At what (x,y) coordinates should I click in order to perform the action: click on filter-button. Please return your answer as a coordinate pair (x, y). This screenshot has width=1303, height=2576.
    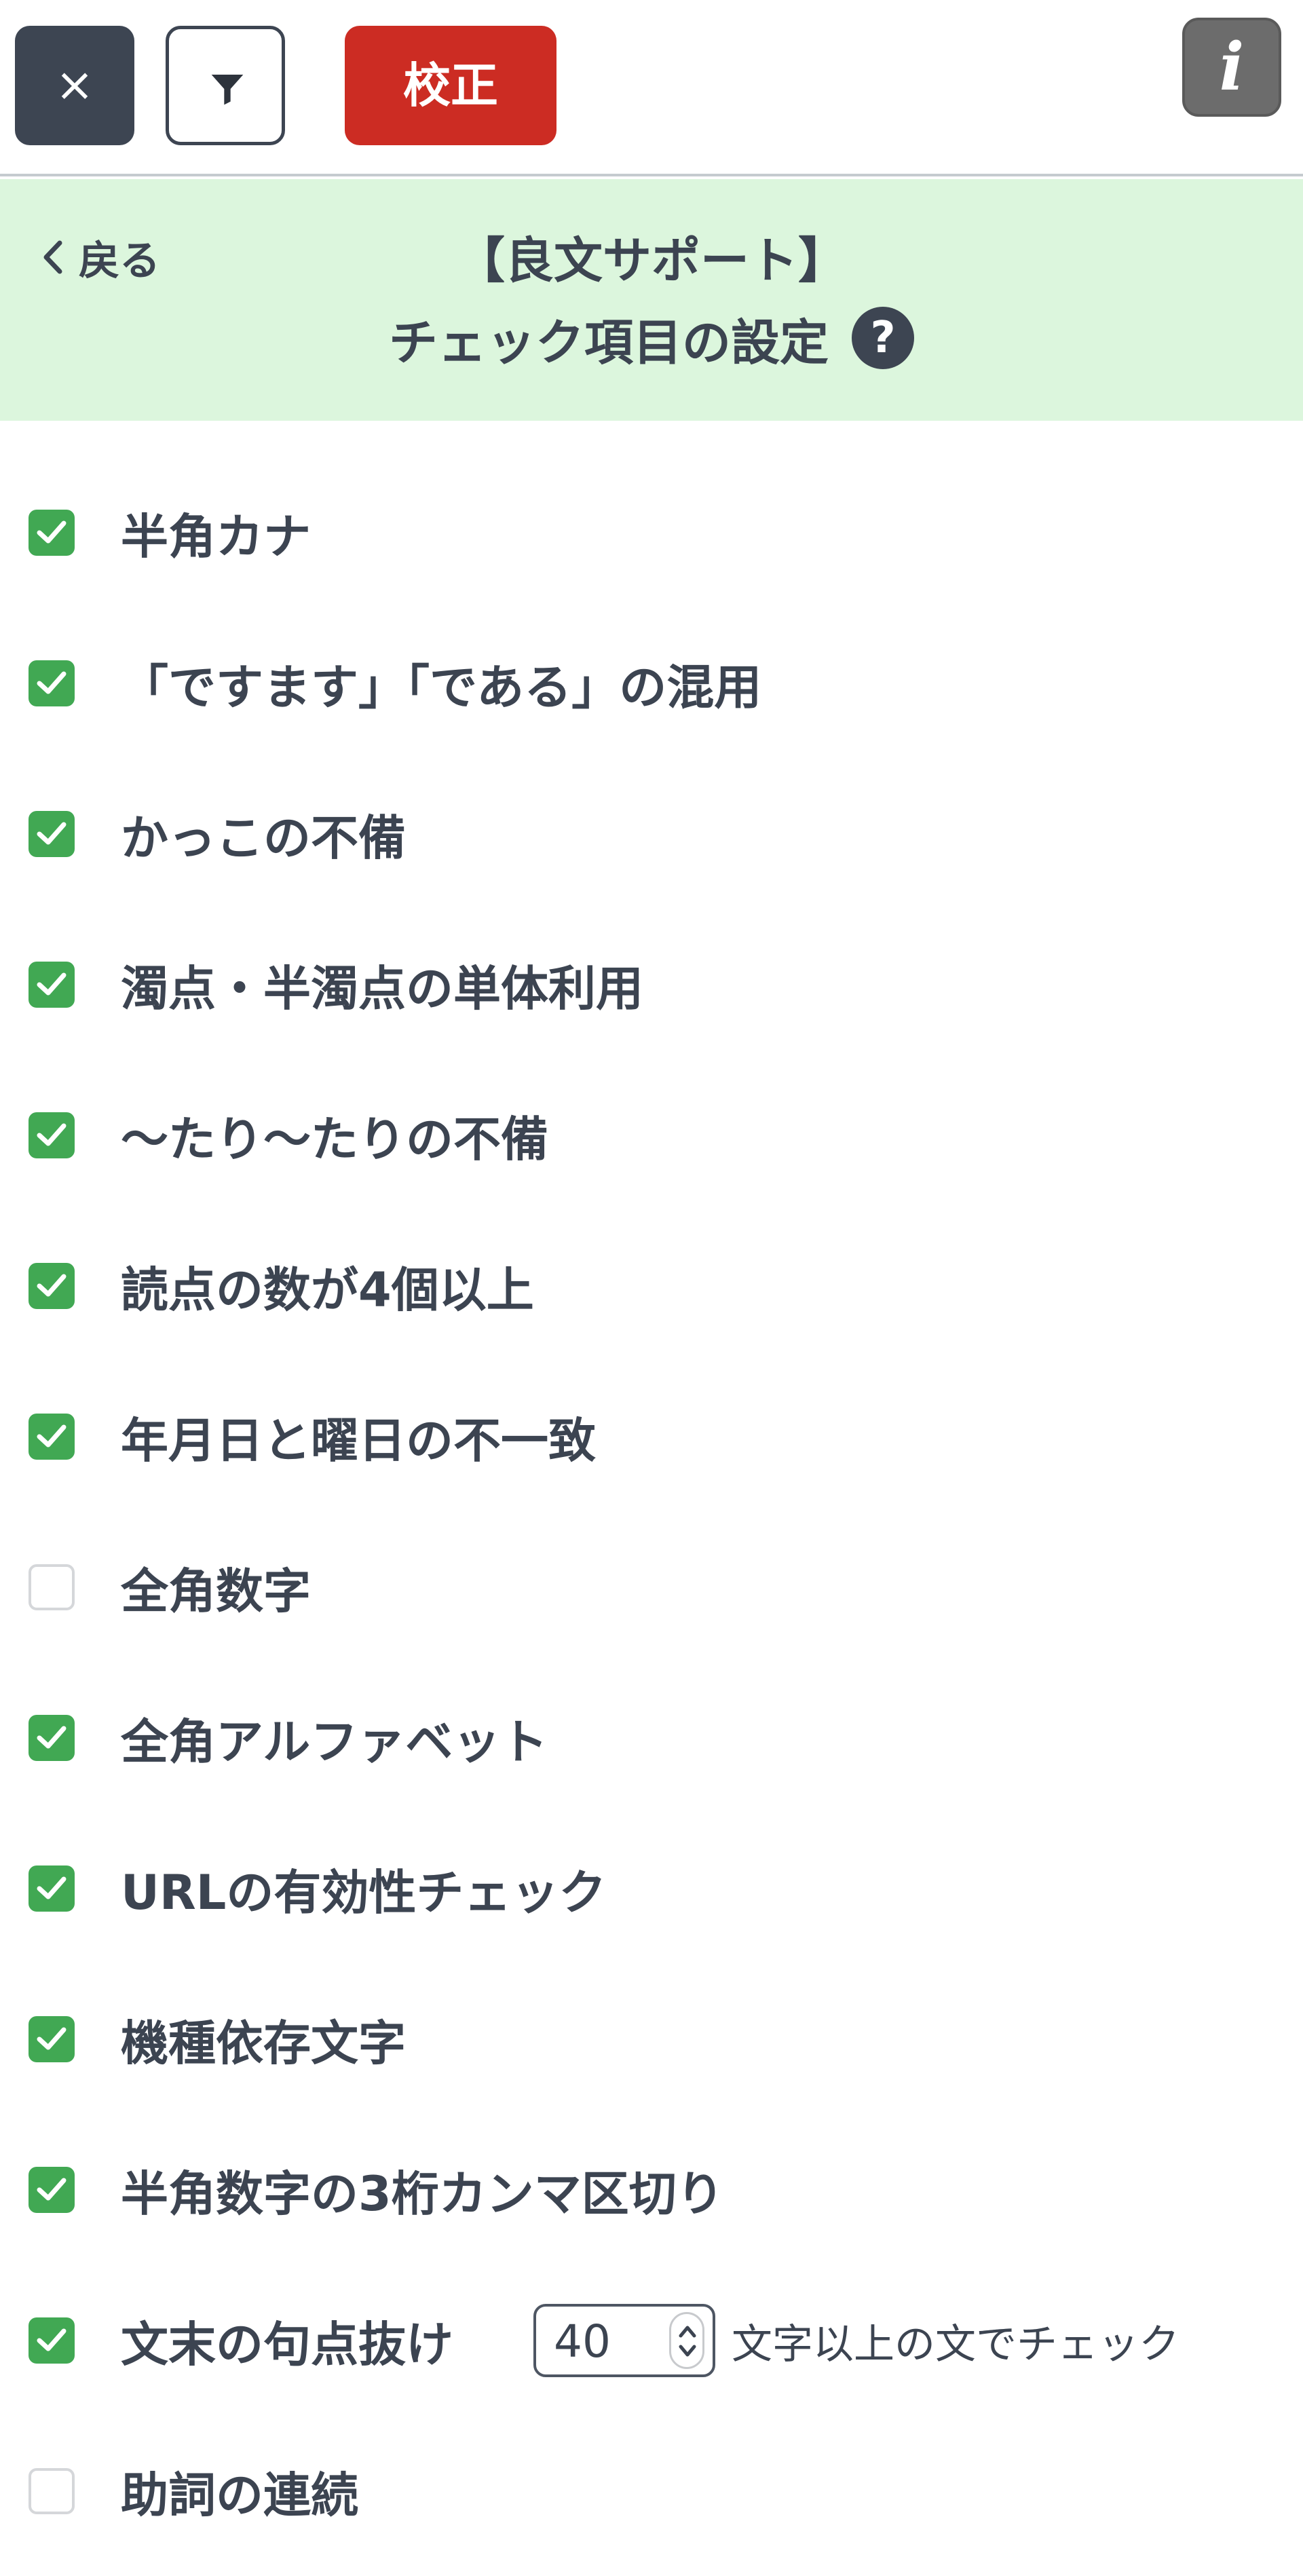
    Looking at the image, I should click on (225, 86).